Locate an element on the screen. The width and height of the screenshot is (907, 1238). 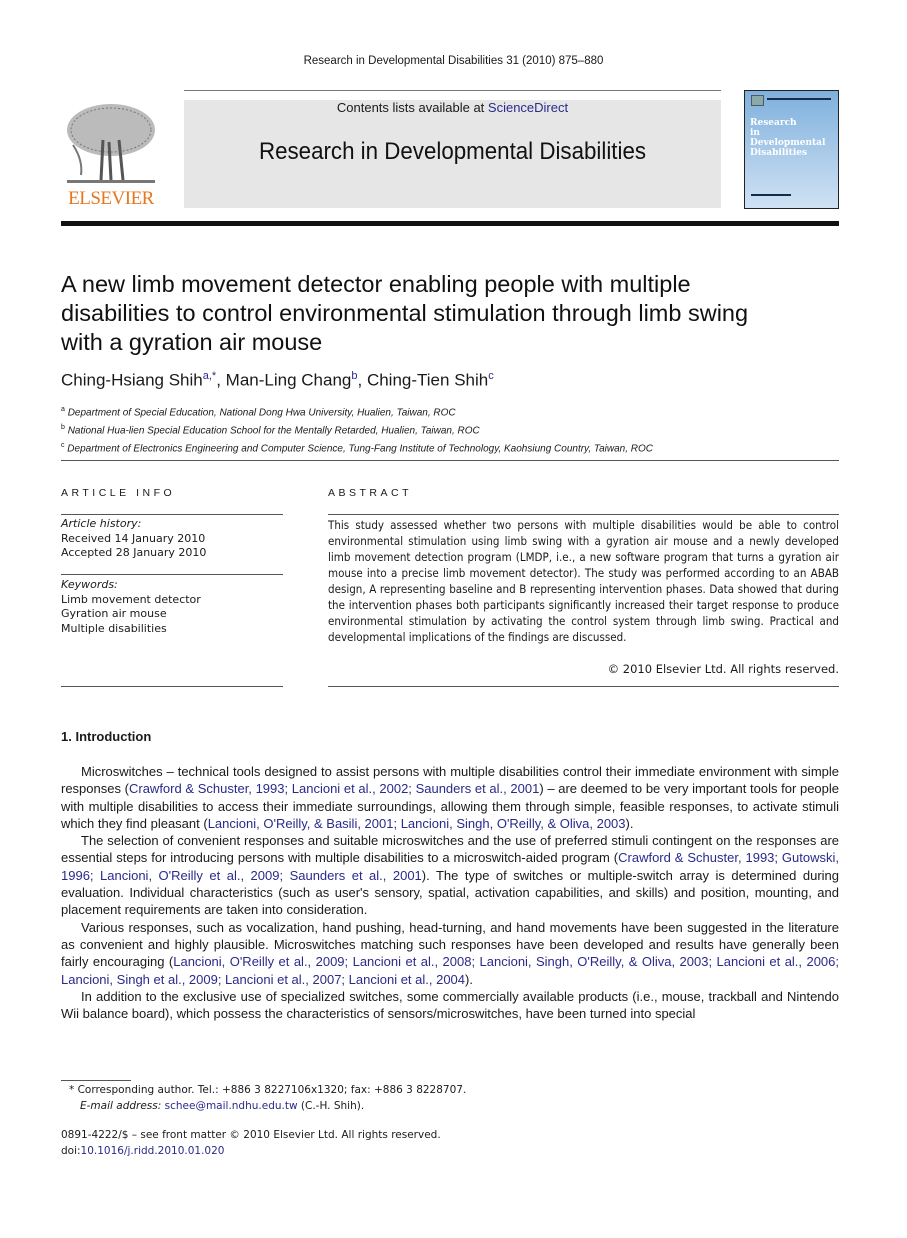
doi-prefix: doi: is located at coordinates (71, 1151).